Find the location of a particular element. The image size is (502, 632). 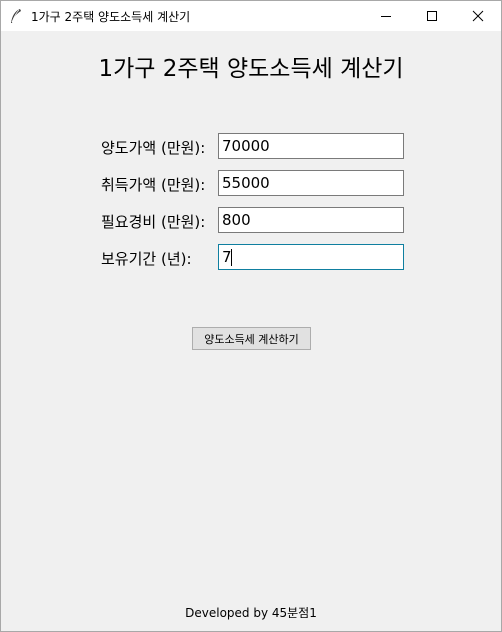

sale-price-label: 양도가액 (만원): is located at coordinates (153, 148).